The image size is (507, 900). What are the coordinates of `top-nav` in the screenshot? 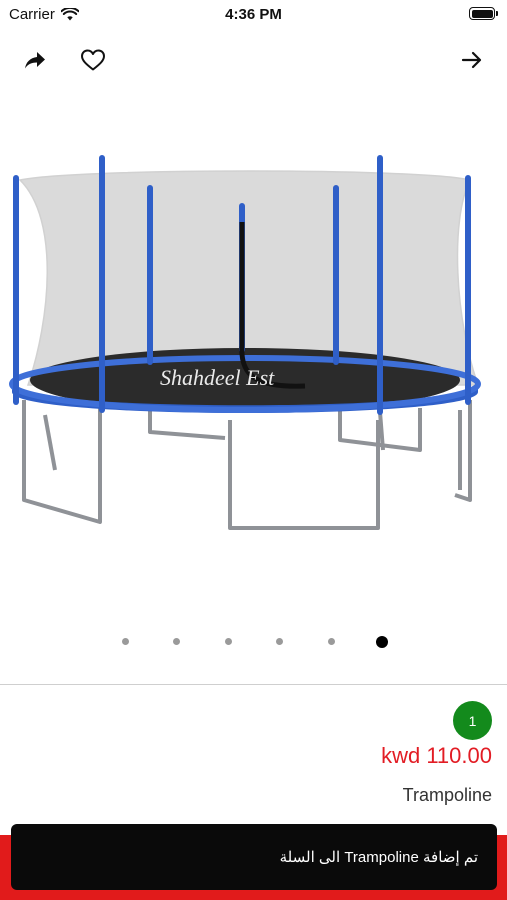 It's located at (253, 60).